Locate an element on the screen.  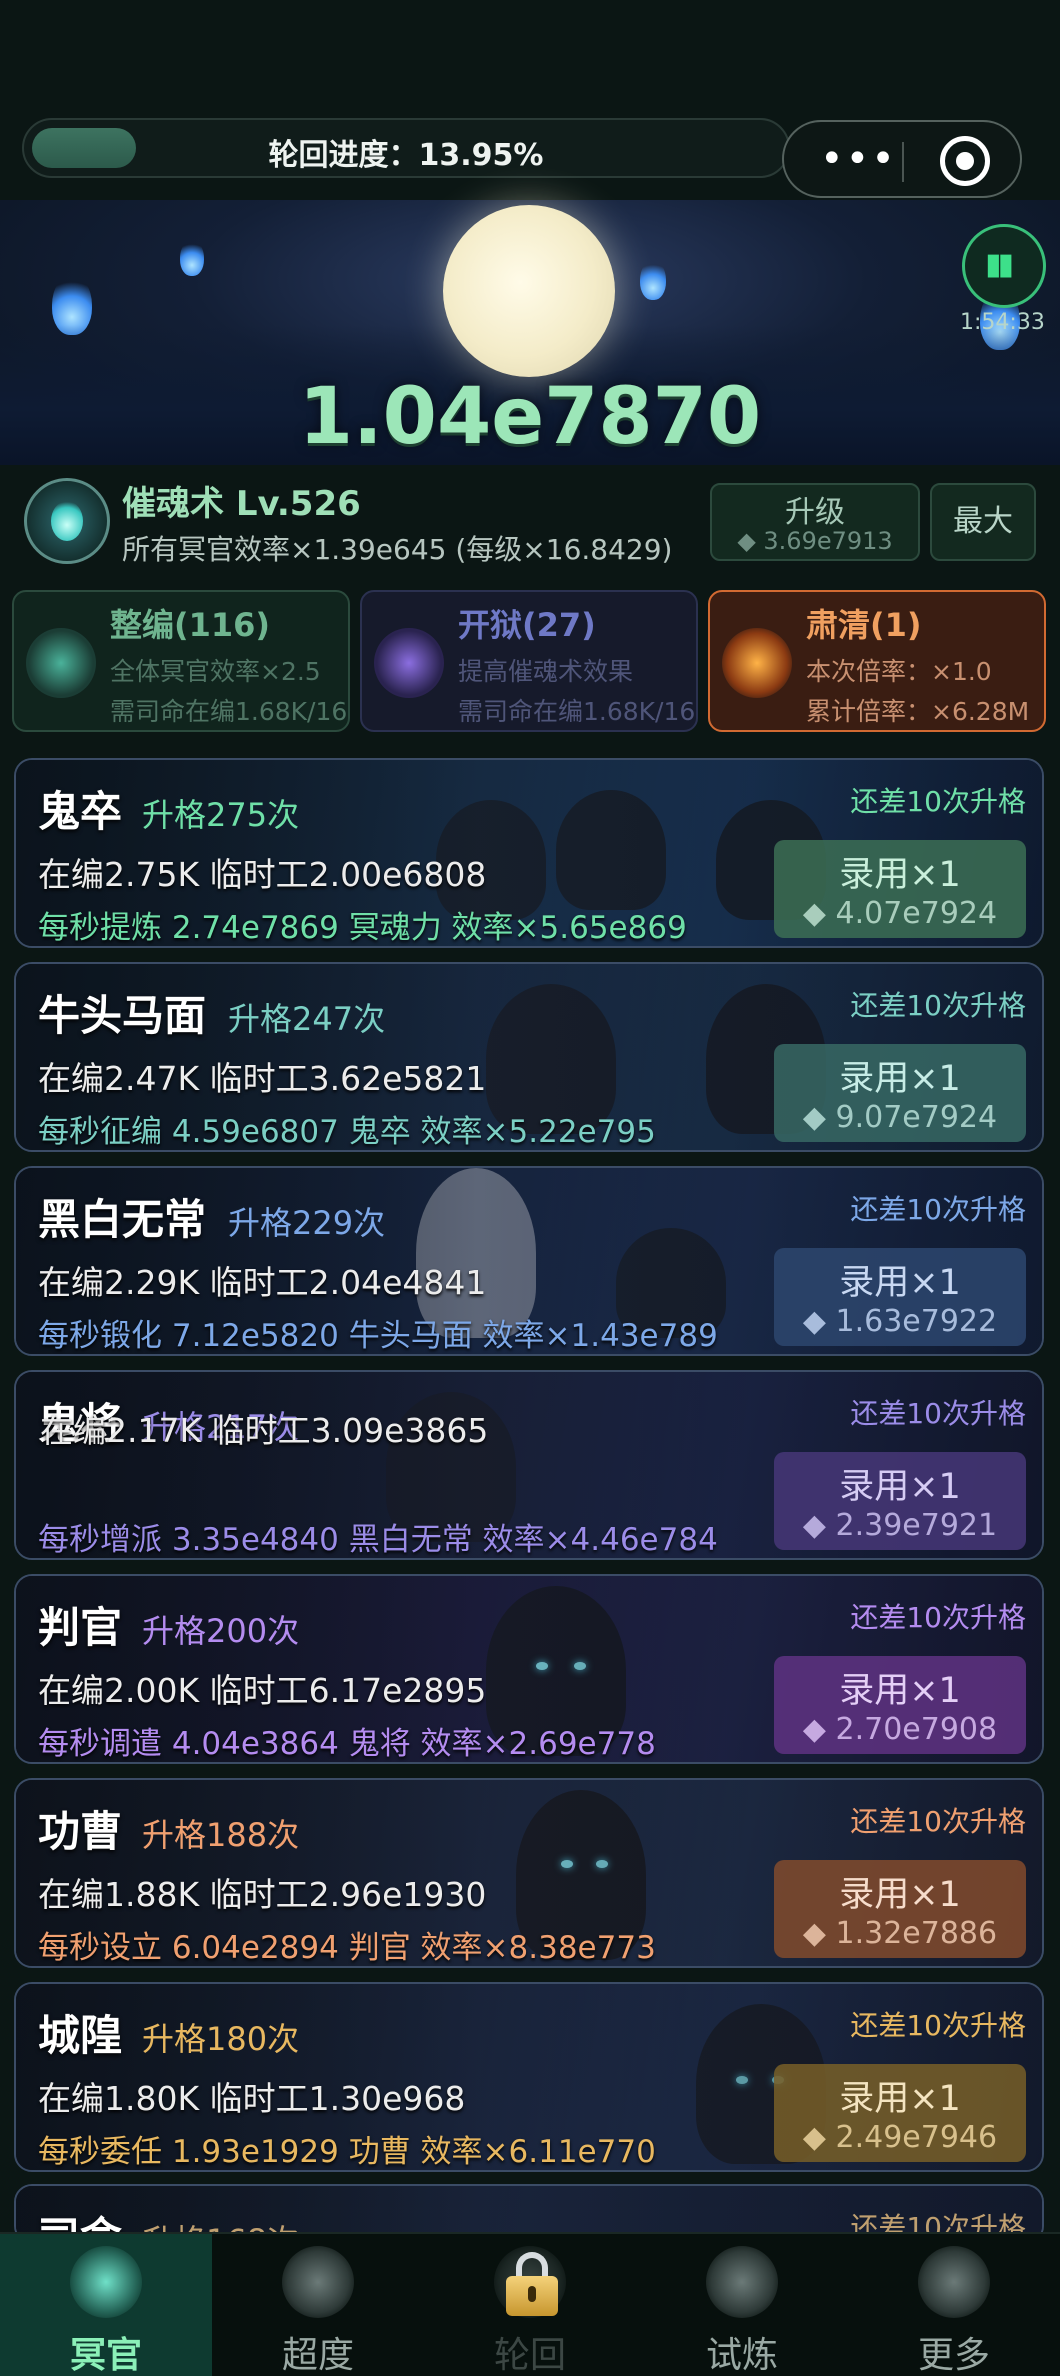
unit-rate: 每秒设立 6.04e2894 判官 效率×8.38e773 is located at coordinates (347, 1948).